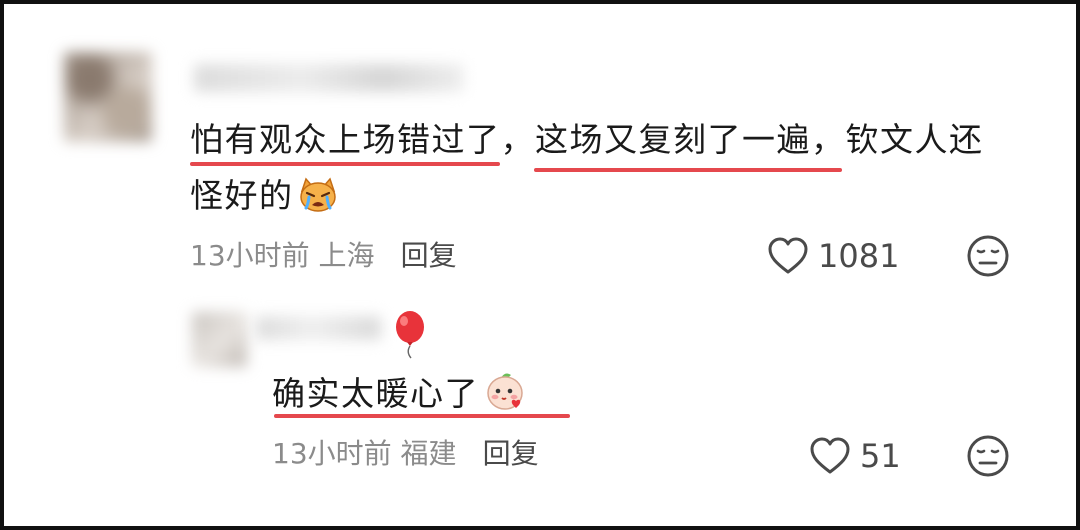 The width and height of the screenshot is (1080, 530). I want to click on comment-text-line2: 怪好的, so click(264, 196).